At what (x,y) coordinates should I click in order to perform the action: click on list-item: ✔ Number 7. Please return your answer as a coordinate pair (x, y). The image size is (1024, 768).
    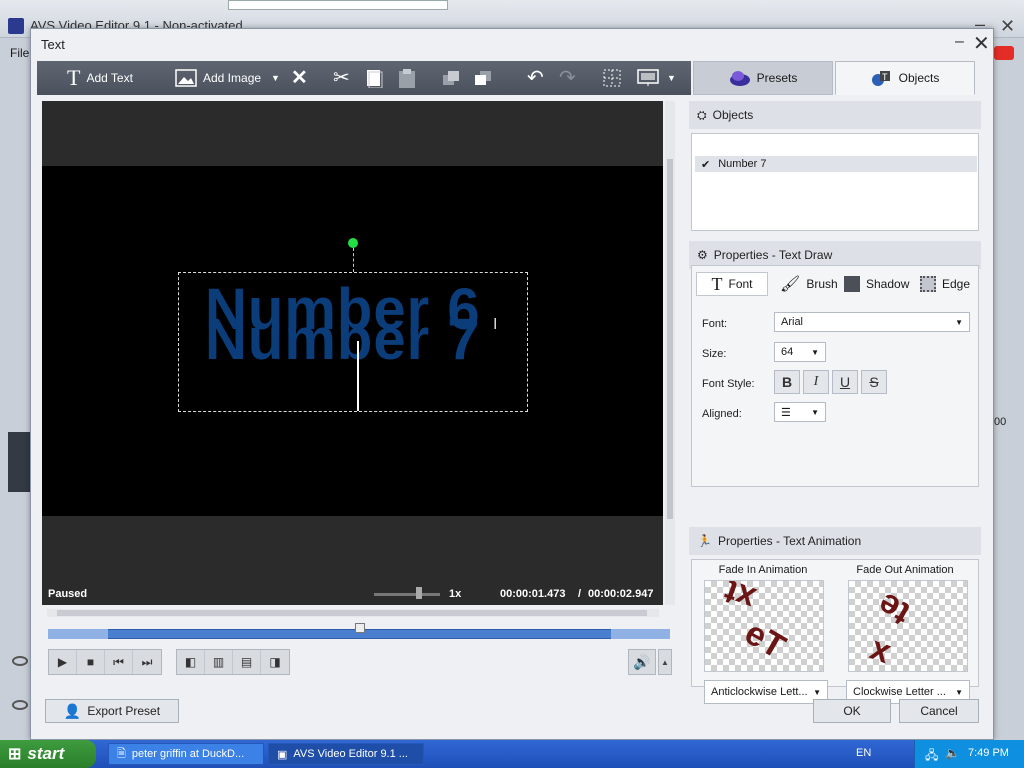
    Looking at the image, I should click on (836, 164).